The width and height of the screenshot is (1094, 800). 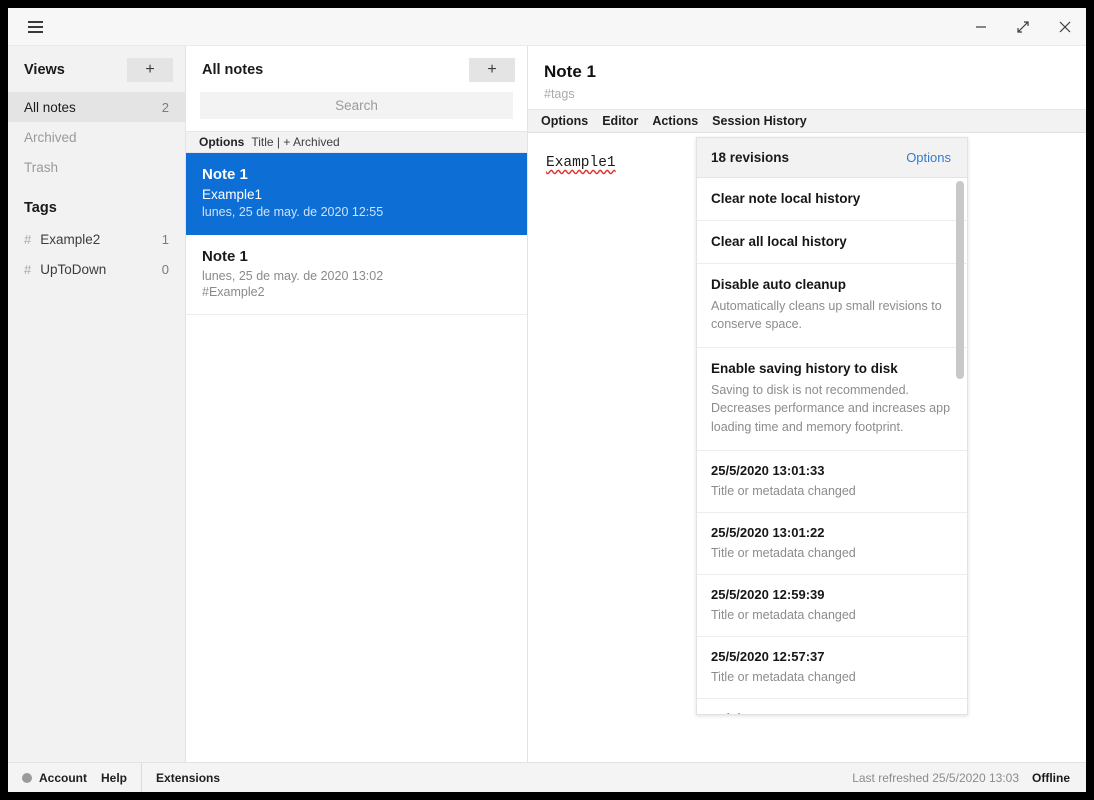 What do you see at coordinates (768, 656) in the screenshot?
I see `revision-timestamp: 25/5/2020 12:57:37` at bounding box center [768, 656].